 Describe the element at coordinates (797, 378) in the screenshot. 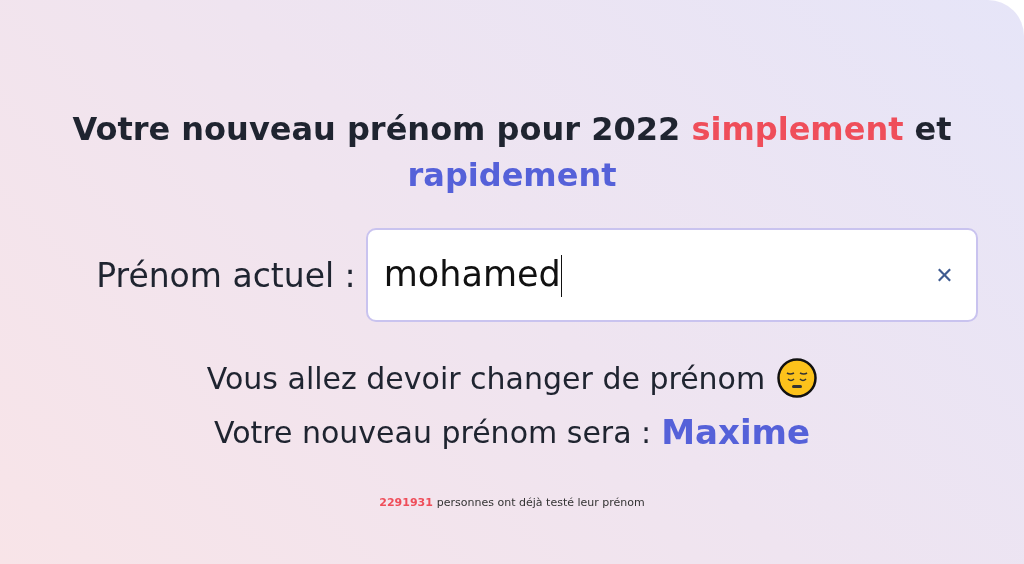

I see `sad-face-icon` at that location.